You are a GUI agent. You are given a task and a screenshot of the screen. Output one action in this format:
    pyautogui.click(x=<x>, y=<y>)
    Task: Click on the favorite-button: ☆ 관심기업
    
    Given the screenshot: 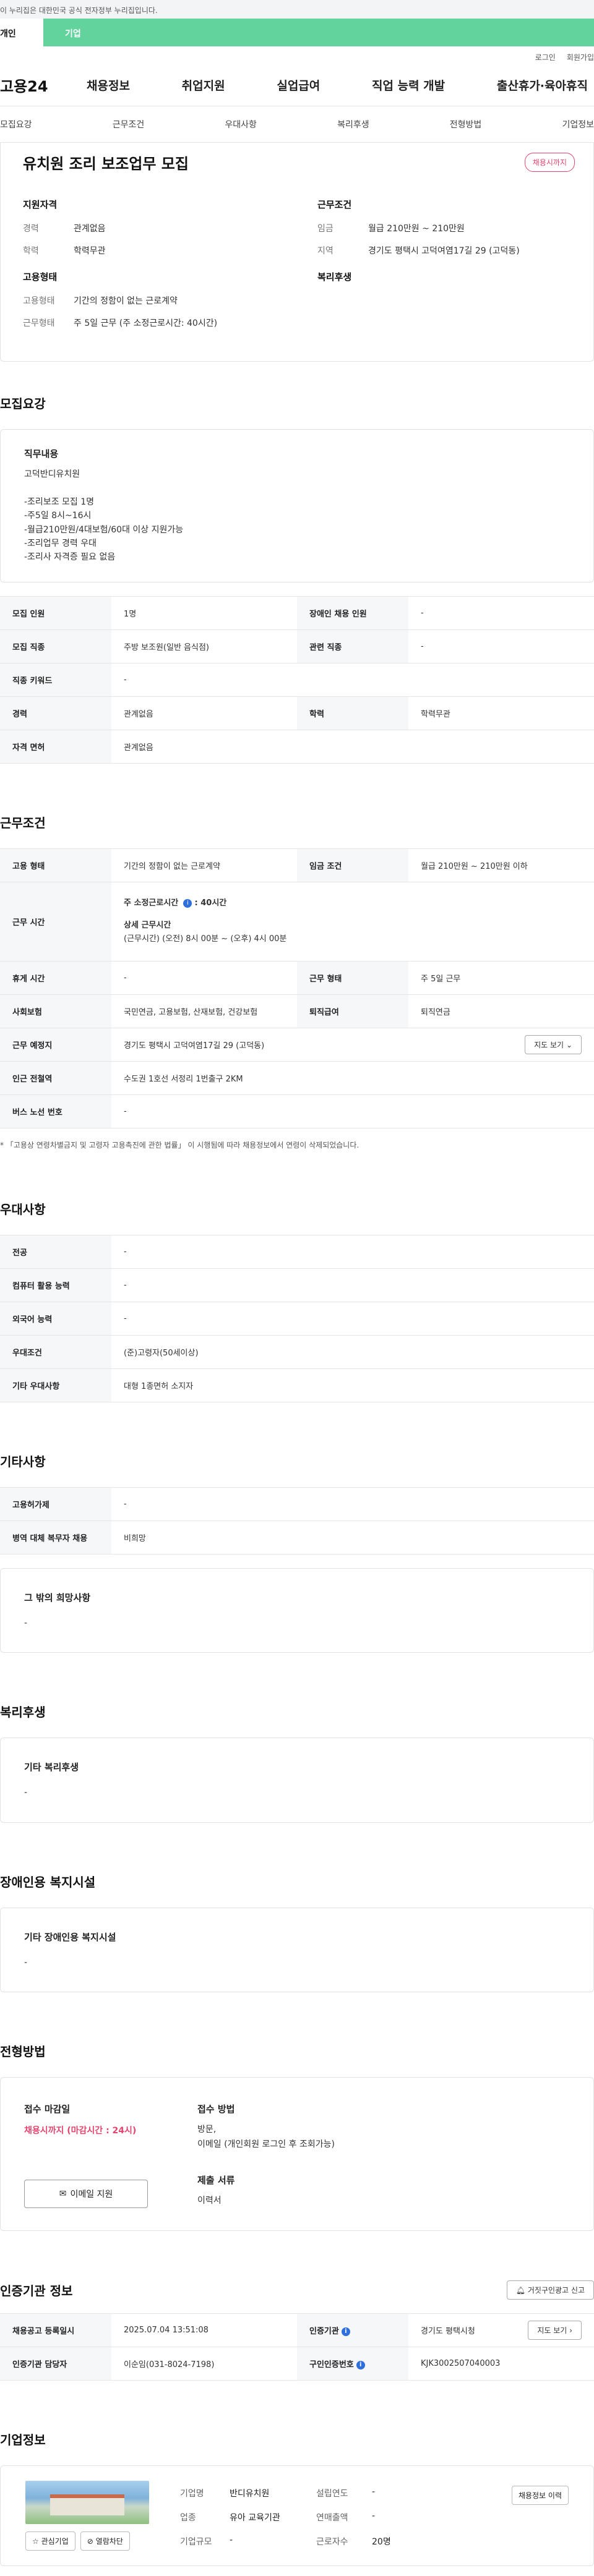 What is the action you would take?
    pyautogui.click(x=50, y=2541)
    